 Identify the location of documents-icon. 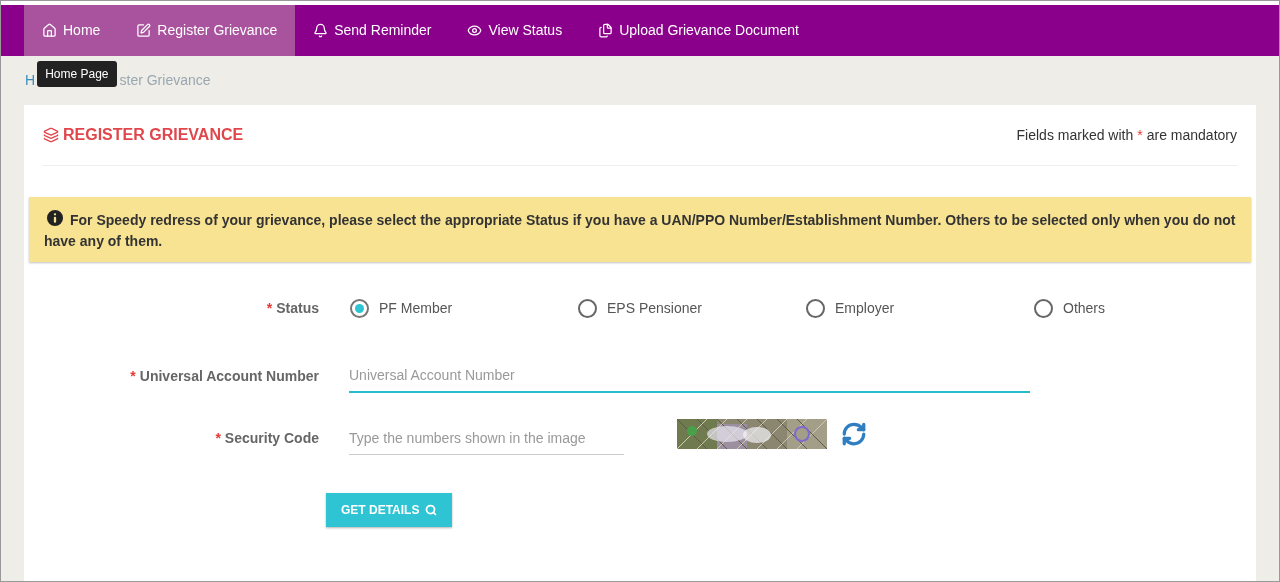
(606, 30).